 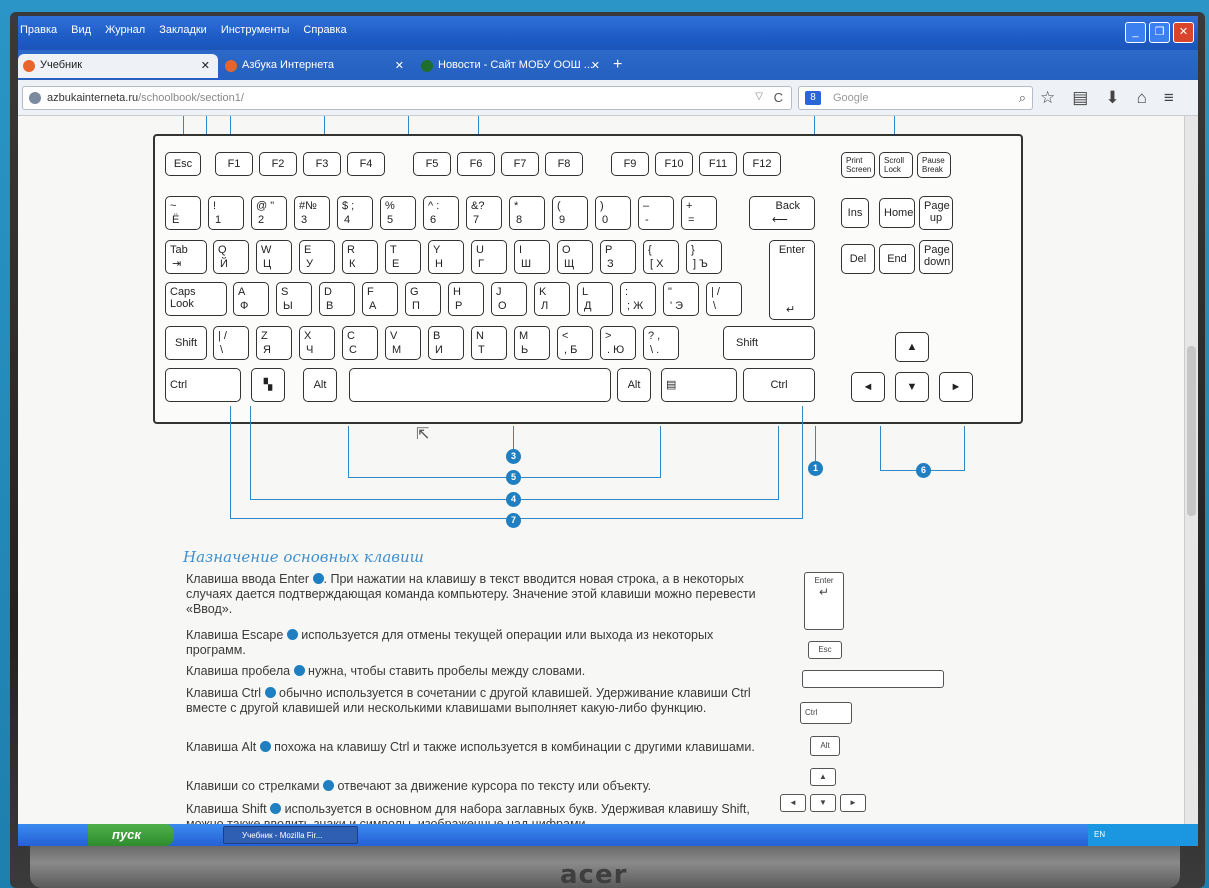 What do you see at coordinates (825, 746) in the screenshot?
I see `mini-key-alt: Alt` at bounding box center [825, 746].